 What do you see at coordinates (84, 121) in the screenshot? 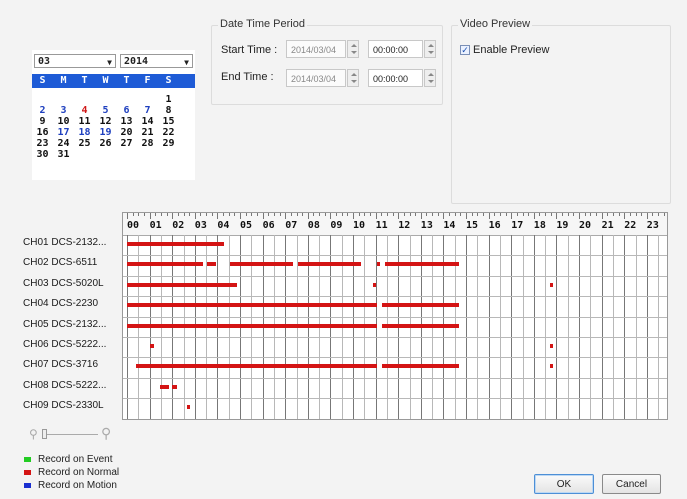
I see `calendar-day: 11` at bounding box center [84, 121].